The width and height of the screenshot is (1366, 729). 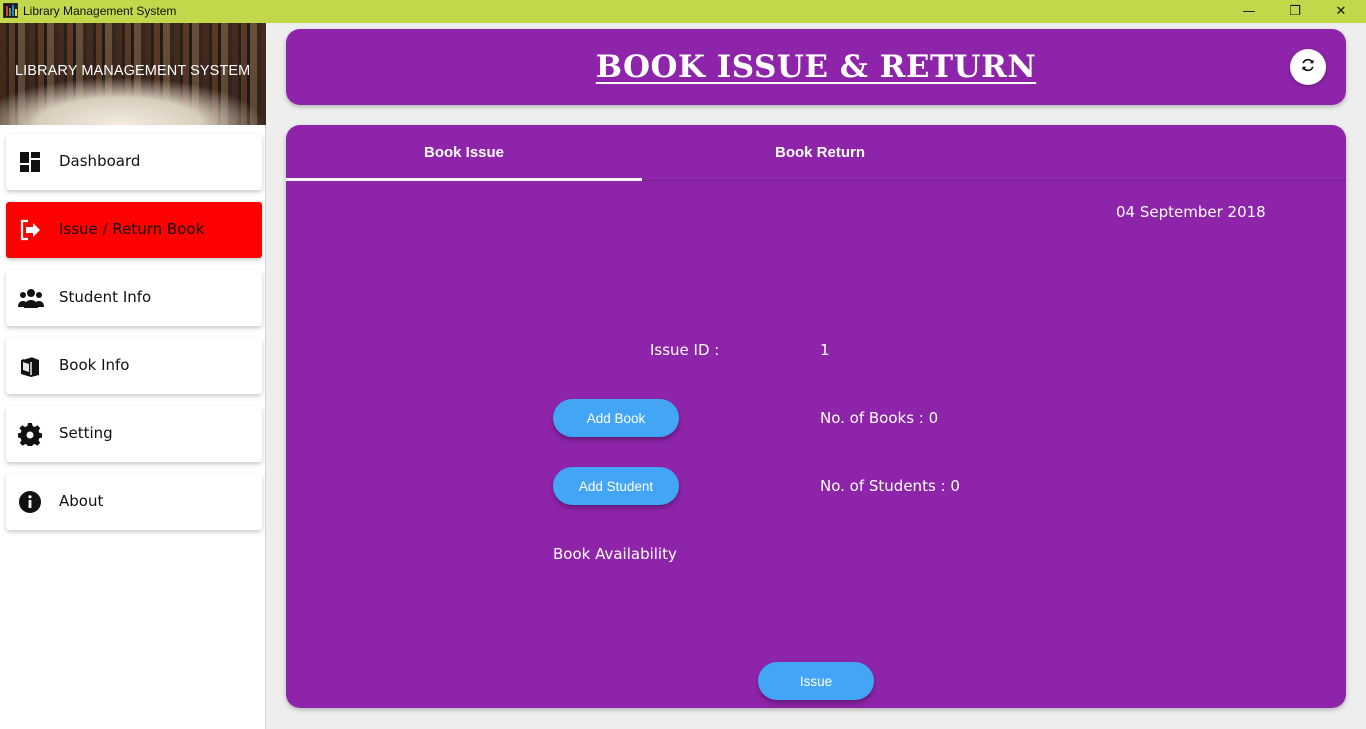 I want to click on issue-id-label: Issue ID :, so click(x=685, y=350).